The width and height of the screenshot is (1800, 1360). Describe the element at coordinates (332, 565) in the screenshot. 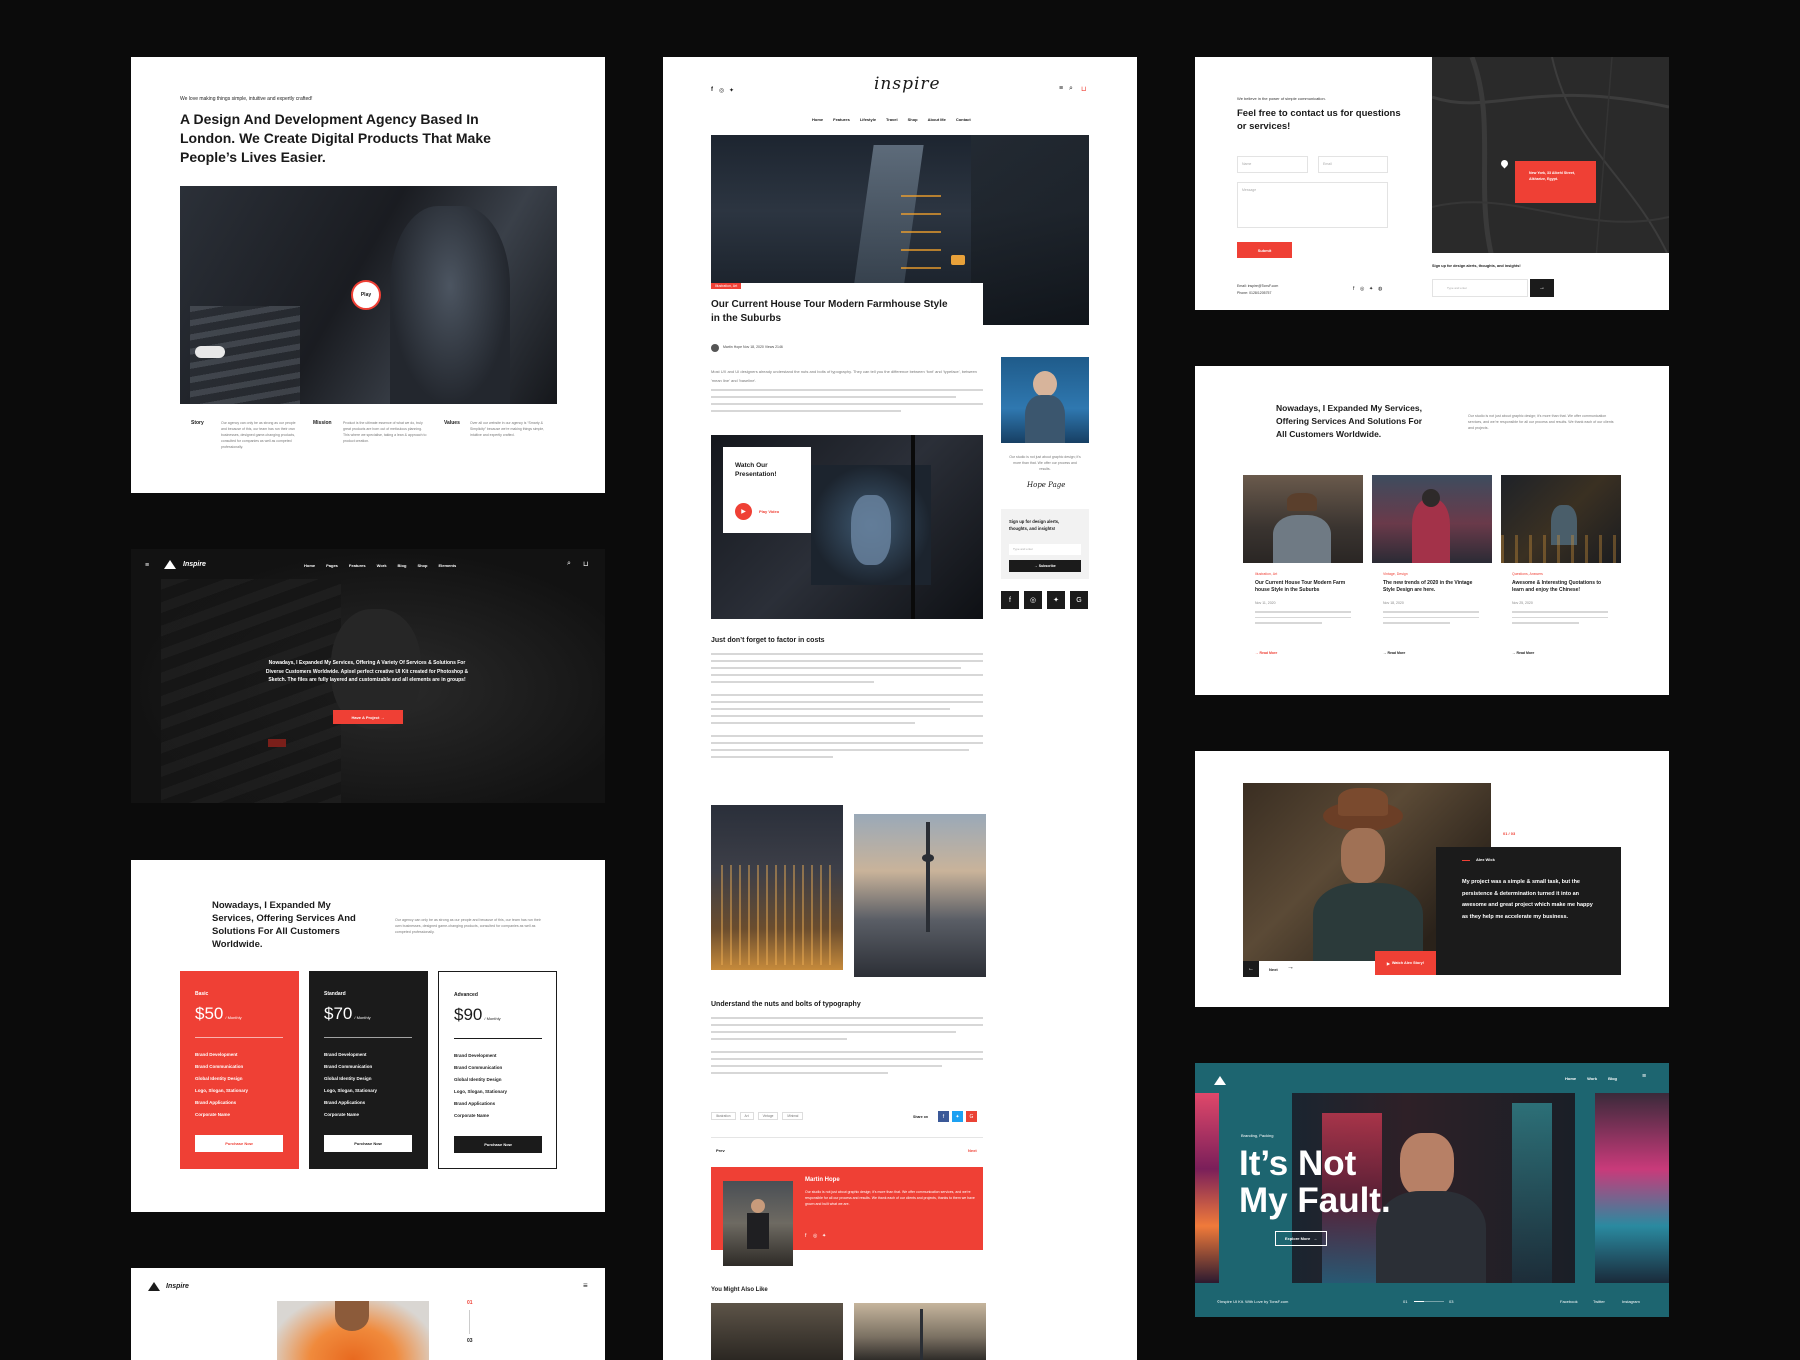

I see `hero-nav-pages: Pages` at that location.